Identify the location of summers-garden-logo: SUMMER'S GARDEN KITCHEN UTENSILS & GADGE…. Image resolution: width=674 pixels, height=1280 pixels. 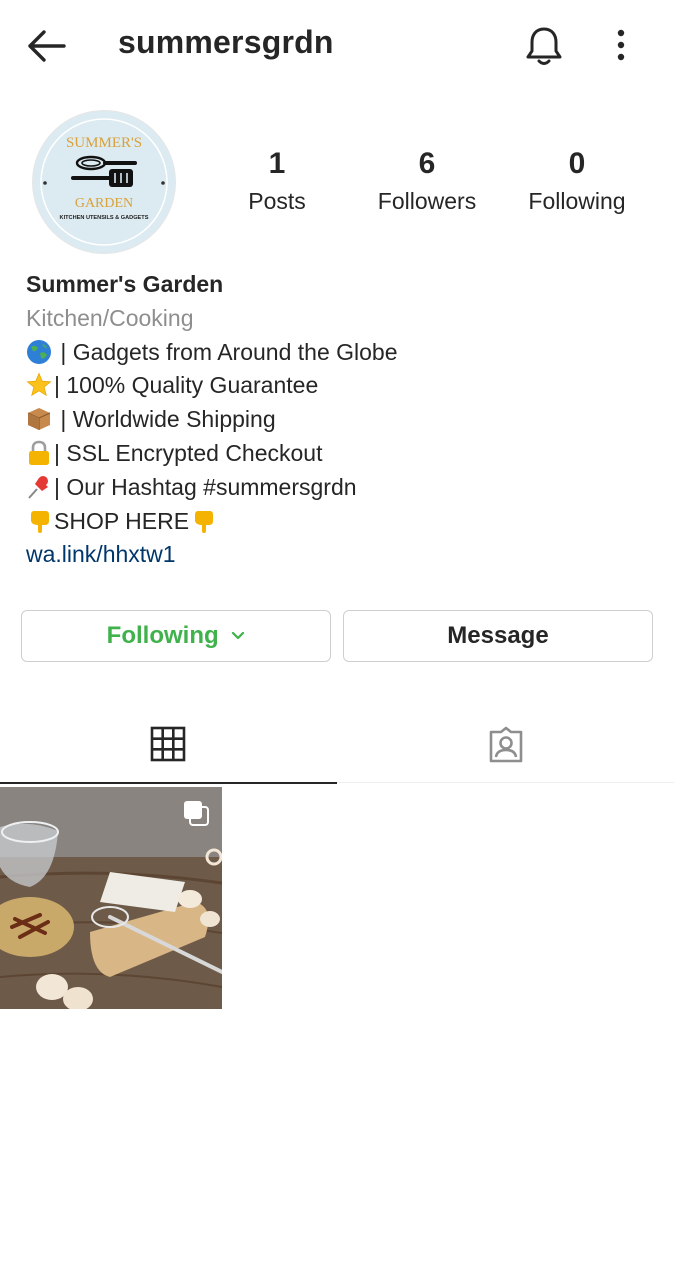
(104, 182).